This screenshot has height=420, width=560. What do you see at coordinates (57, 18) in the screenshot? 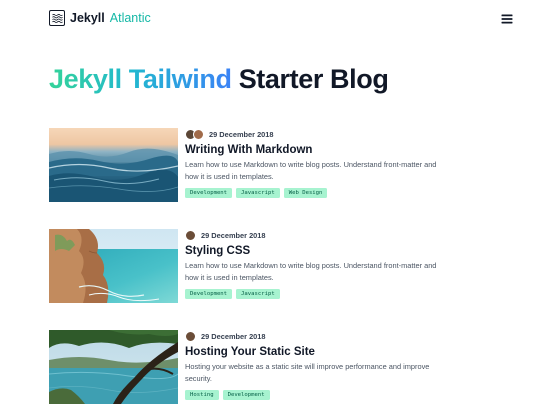
I see `wave-logo-icon` at bounding box center [57, 18].